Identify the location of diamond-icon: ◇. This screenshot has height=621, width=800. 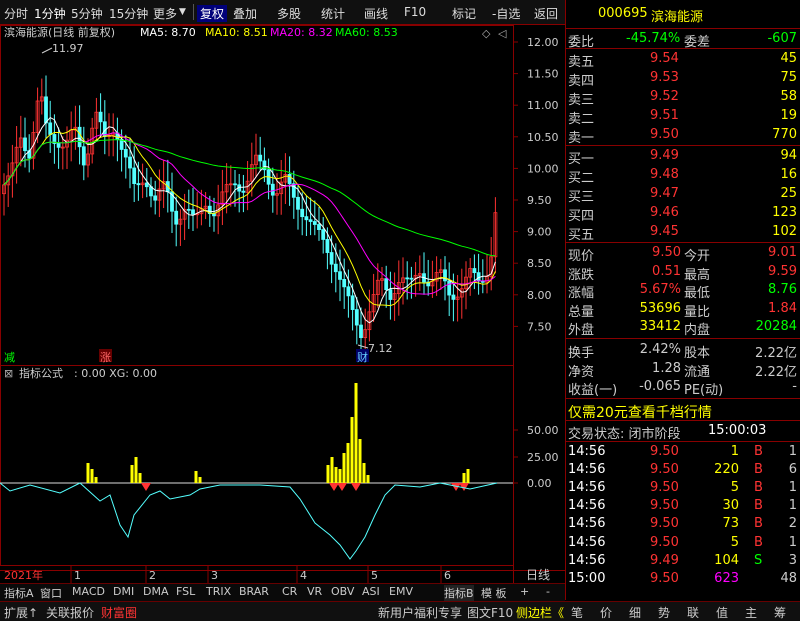
(486, 33).